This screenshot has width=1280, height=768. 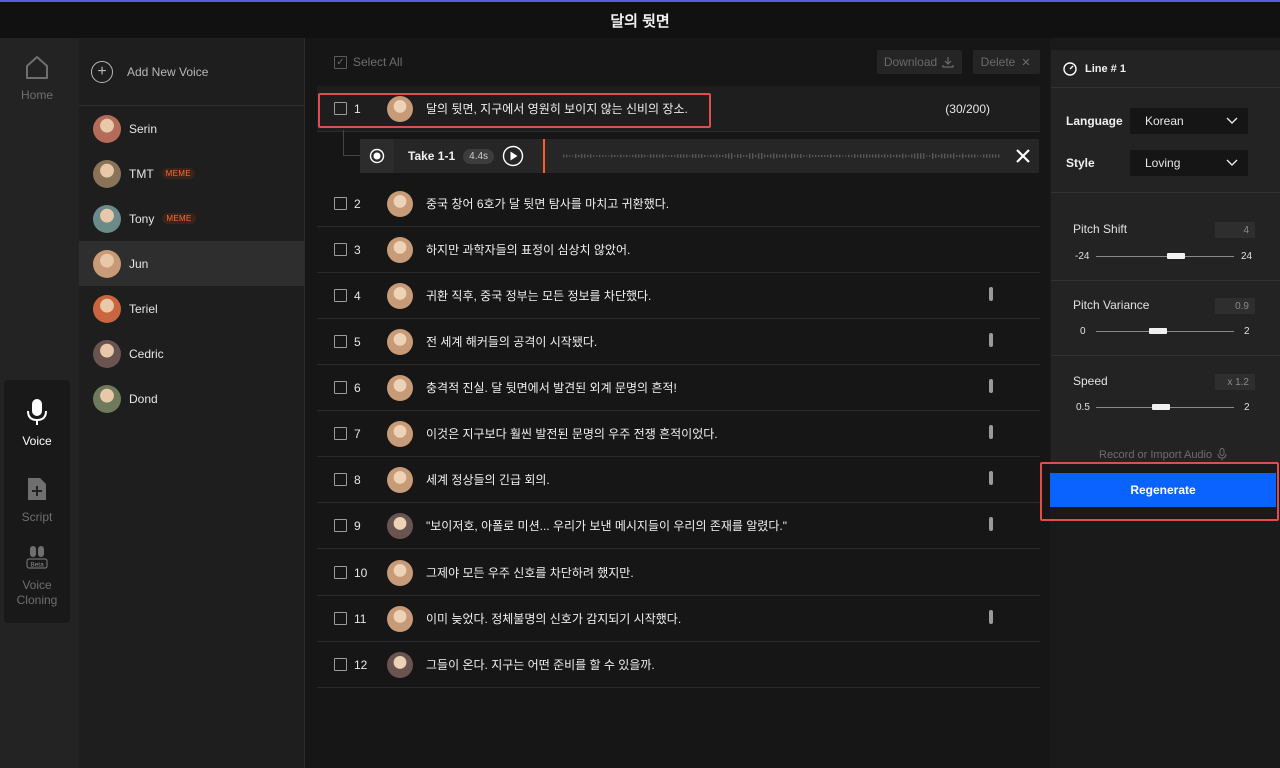 What do you see at coordinates (1189, 121) in the screenshot?
I see `language-dropdown: Korean` at bounding box center [1189, 121].